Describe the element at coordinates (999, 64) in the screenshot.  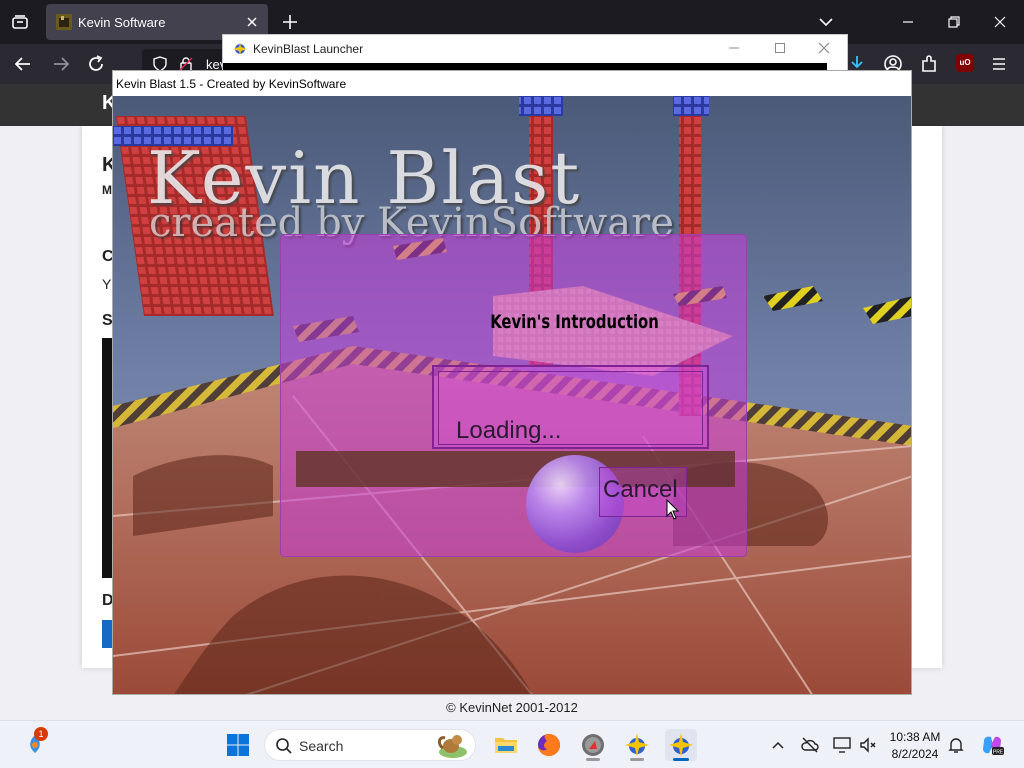
I see `menu-icon` at that location.